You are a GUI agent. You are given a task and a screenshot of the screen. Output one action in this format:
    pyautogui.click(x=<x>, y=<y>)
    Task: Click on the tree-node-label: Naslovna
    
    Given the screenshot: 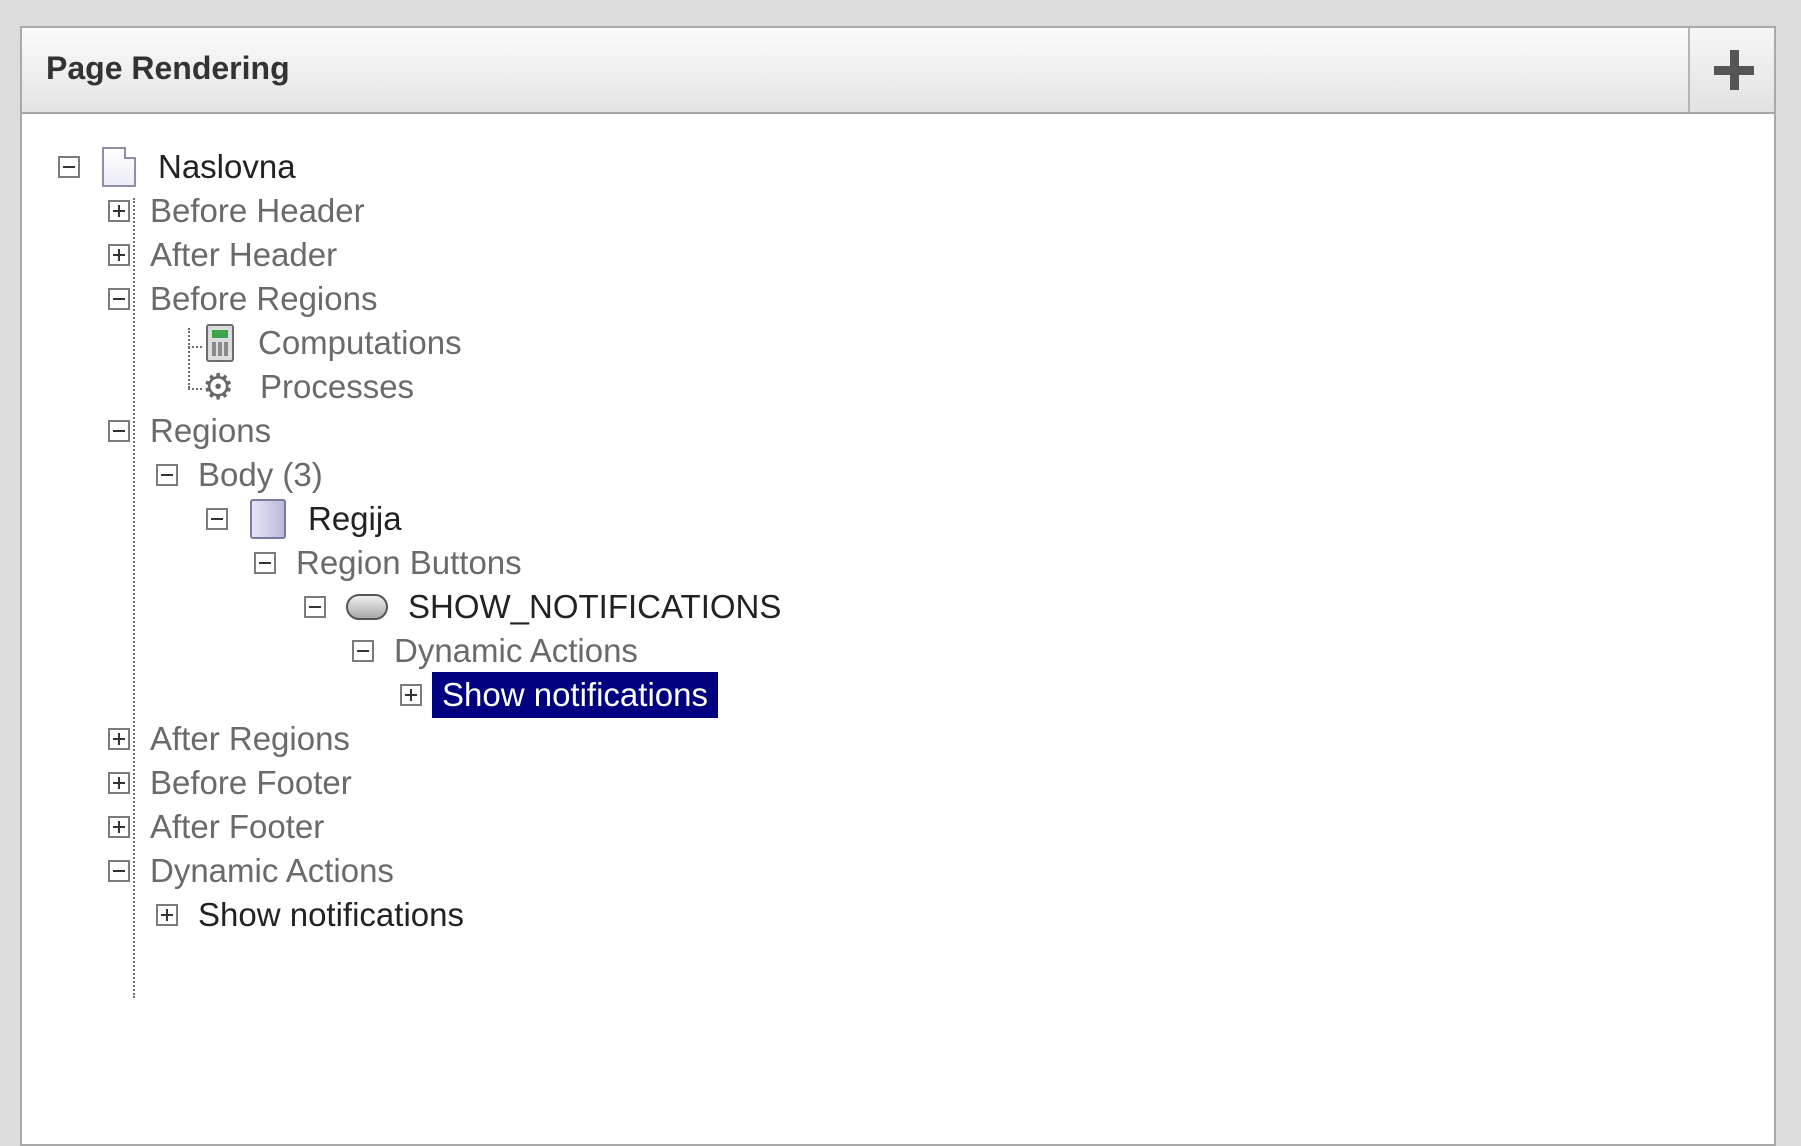 What is the action you would take?
    pyautogui.click(x=227, y=167)
    